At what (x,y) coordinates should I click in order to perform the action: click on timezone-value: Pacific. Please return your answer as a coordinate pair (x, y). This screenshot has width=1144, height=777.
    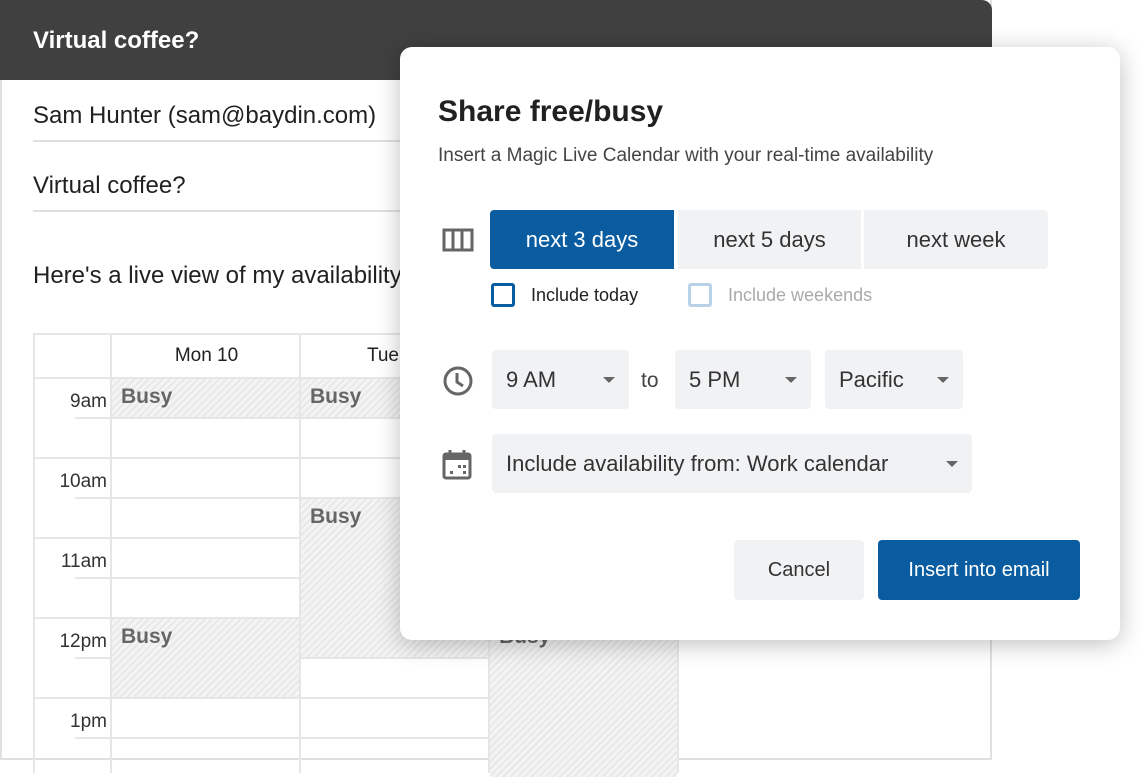
    Looking at the image, I should click on (871, 379).